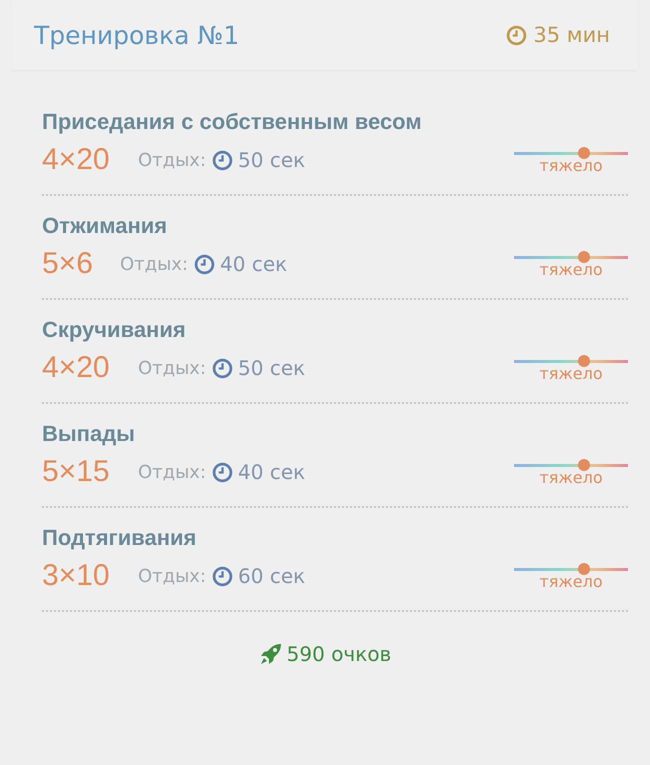 This screenshot has width=650, height=765. What do you see at coordinates (270, 654) in the screenshot?
I see `rocket-icon` at bounding box center [270, 654].